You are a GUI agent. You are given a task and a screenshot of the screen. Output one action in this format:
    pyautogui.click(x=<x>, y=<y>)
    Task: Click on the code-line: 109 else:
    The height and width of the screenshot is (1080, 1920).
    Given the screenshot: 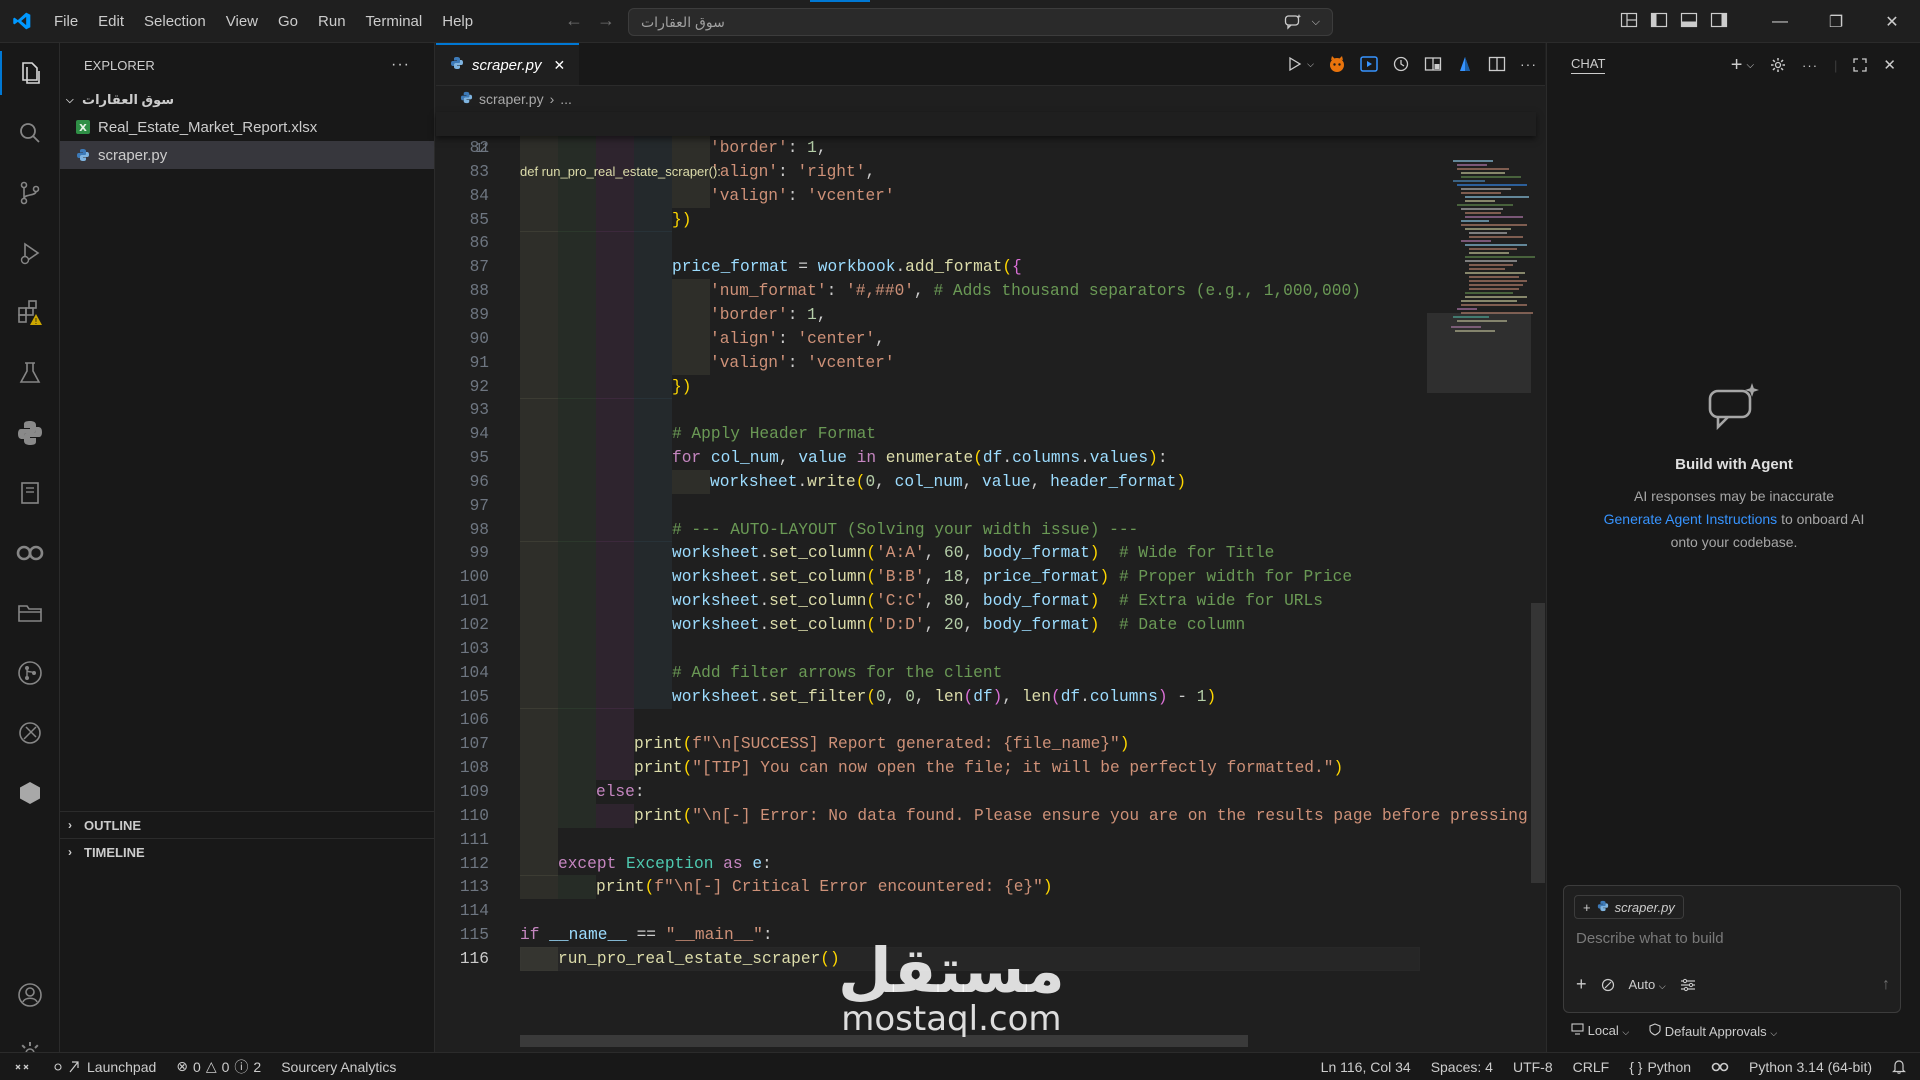 What is the action you would take?
    pyautogui.click(x=986, y=791)
    